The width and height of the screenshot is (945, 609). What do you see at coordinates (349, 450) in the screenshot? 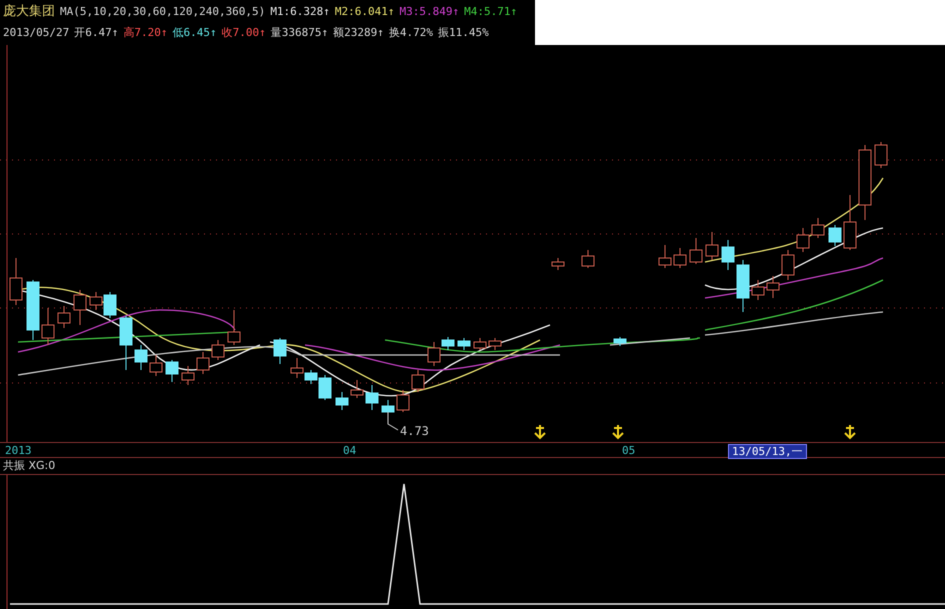
I see `axis-label: 04` at bounding box center [349, 450].